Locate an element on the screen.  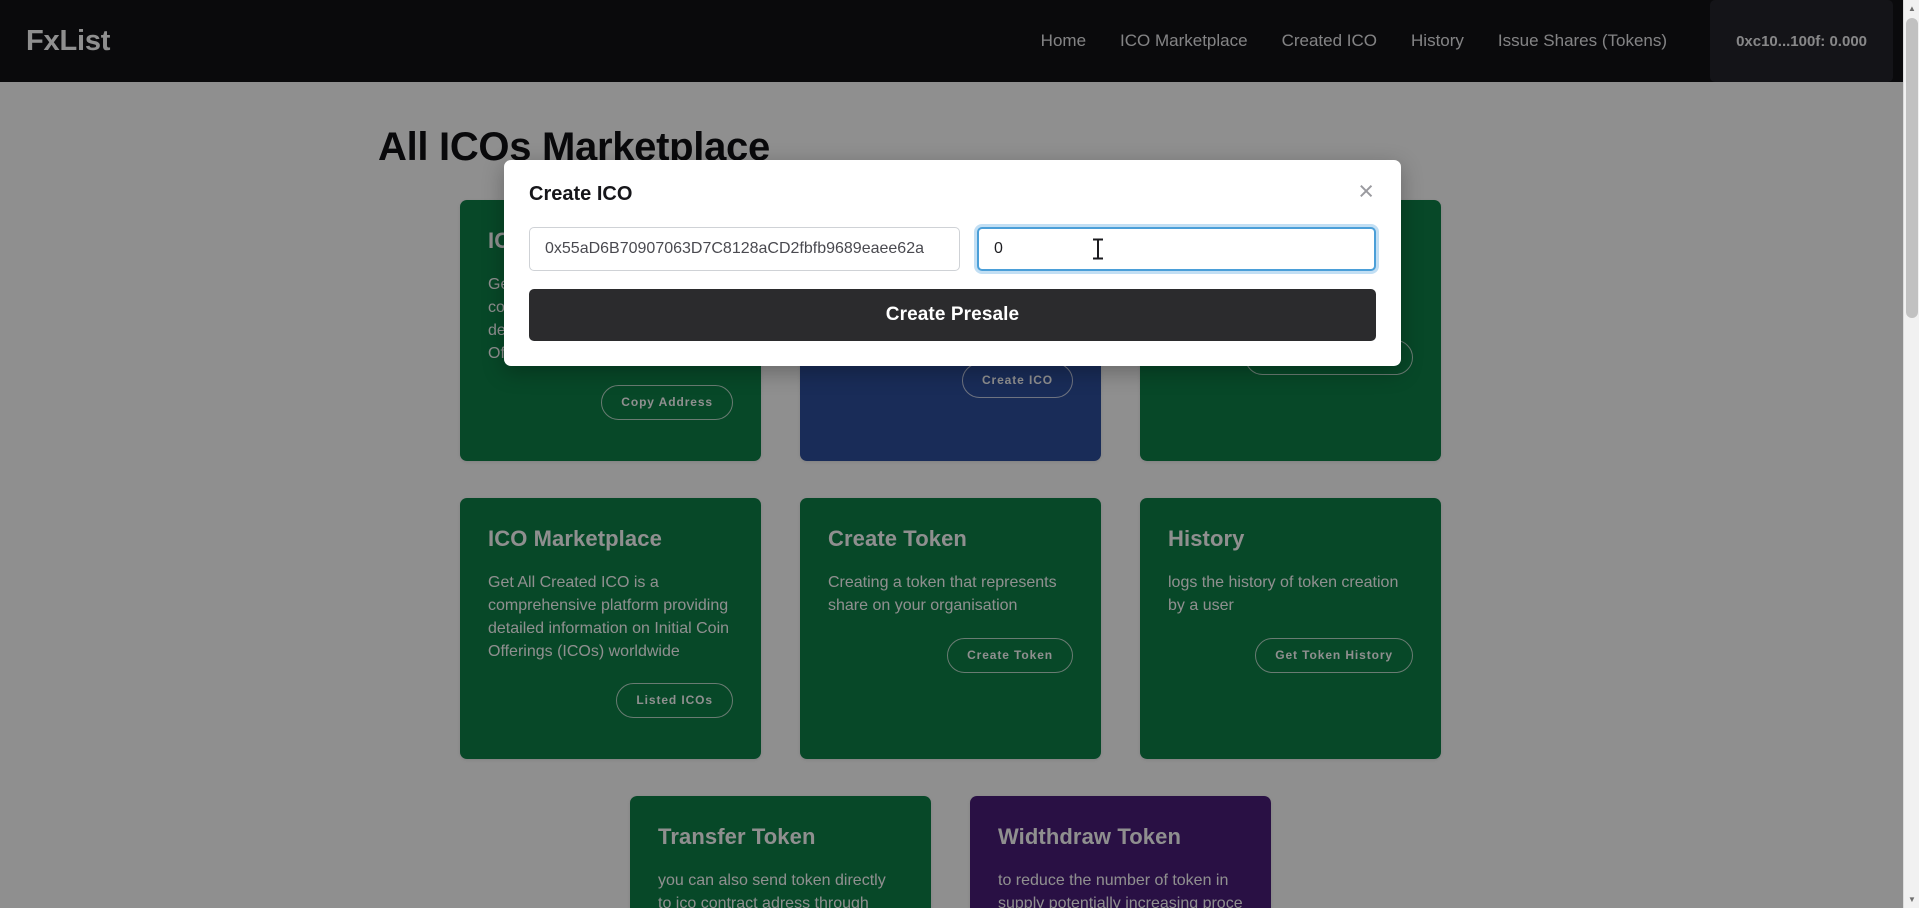
modal-fields-row is located at coordinates (952, 249).